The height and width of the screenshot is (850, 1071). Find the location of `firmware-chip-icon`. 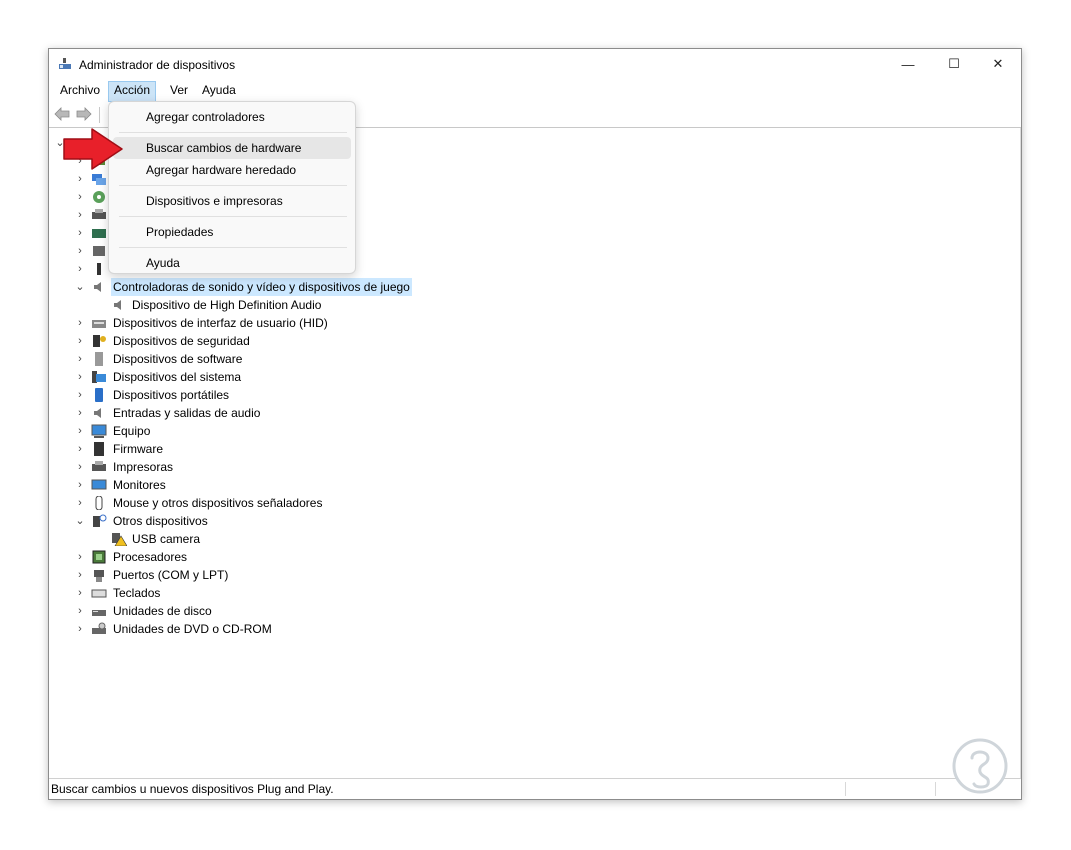

firmware-chip-icon is located at coordinates (99, 449).